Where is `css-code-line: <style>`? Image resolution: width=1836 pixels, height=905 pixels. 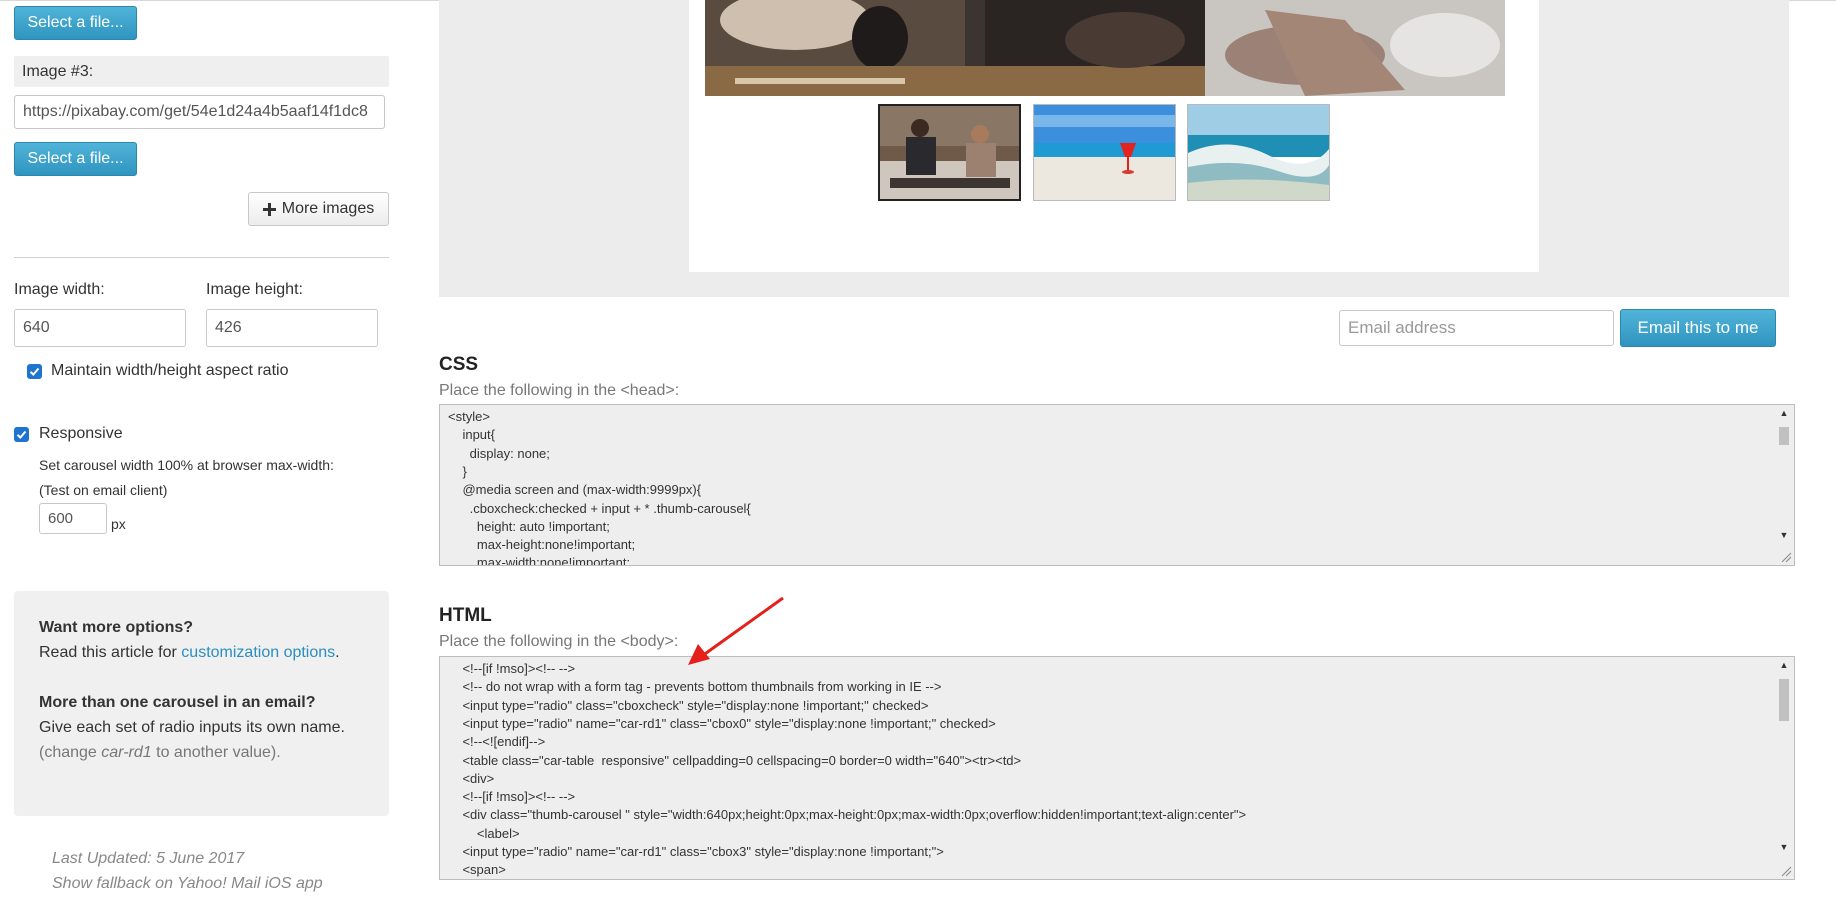
css-code-line: <style> is located at coordinates (469, 416).